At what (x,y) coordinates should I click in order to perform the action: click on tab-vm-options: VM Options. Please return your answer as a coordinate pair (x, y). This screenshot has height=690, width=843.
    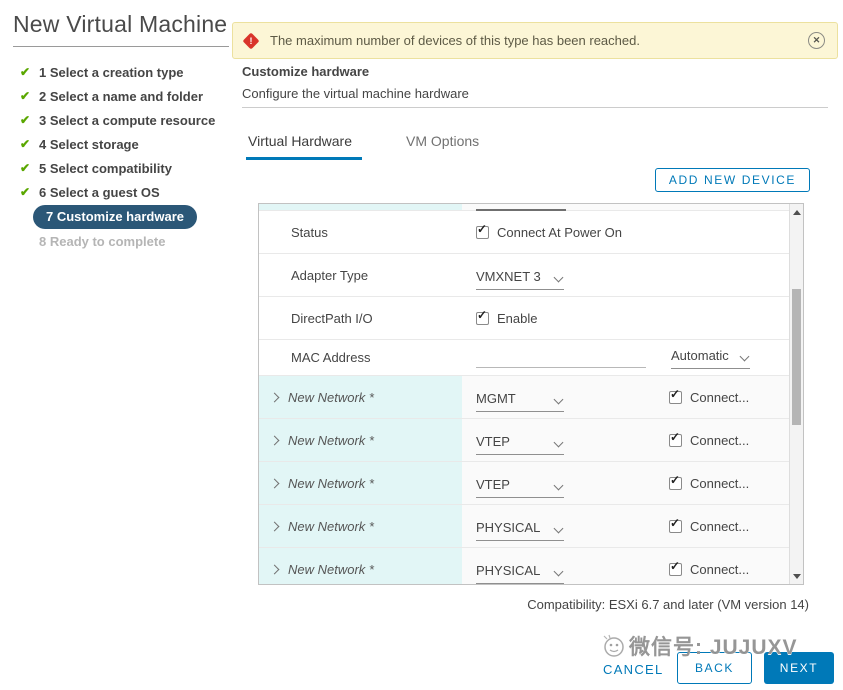
    Looking at the image, I should click on (442, 146).